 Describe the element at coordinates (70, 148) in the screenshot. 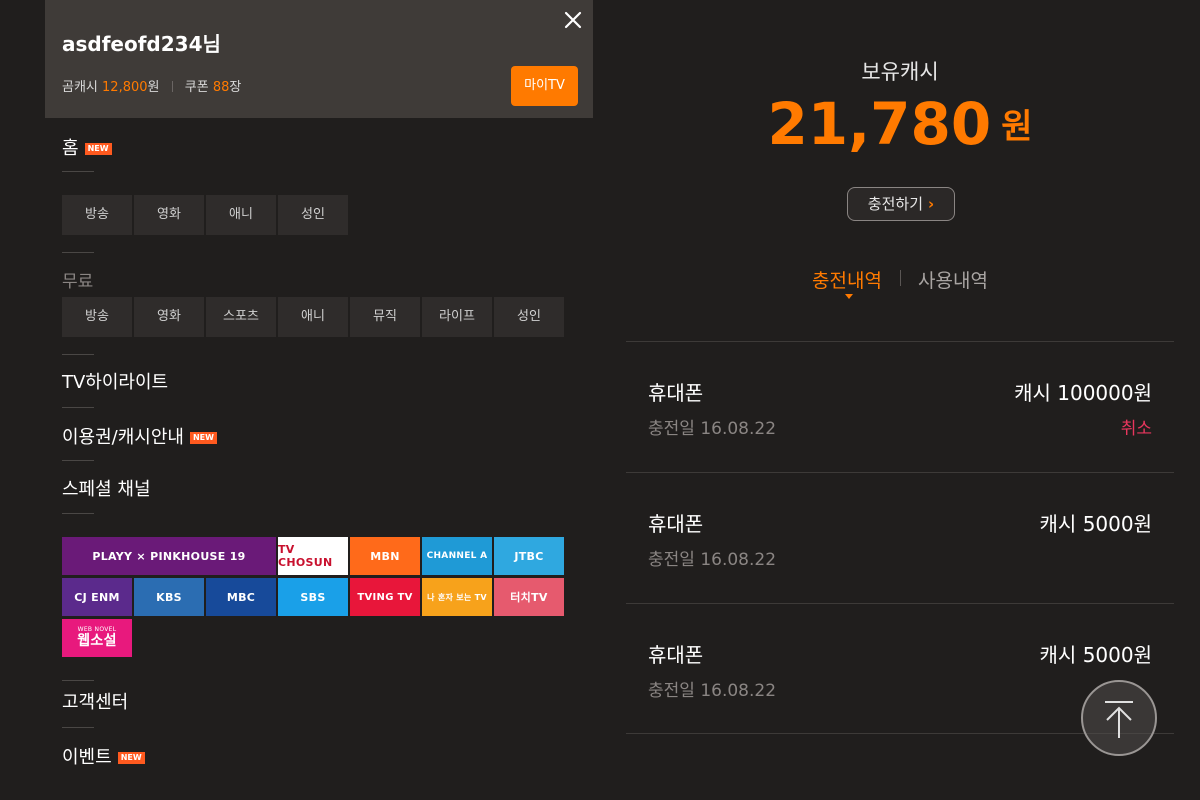

I see `menu-item-home-label: 홈` at that location.